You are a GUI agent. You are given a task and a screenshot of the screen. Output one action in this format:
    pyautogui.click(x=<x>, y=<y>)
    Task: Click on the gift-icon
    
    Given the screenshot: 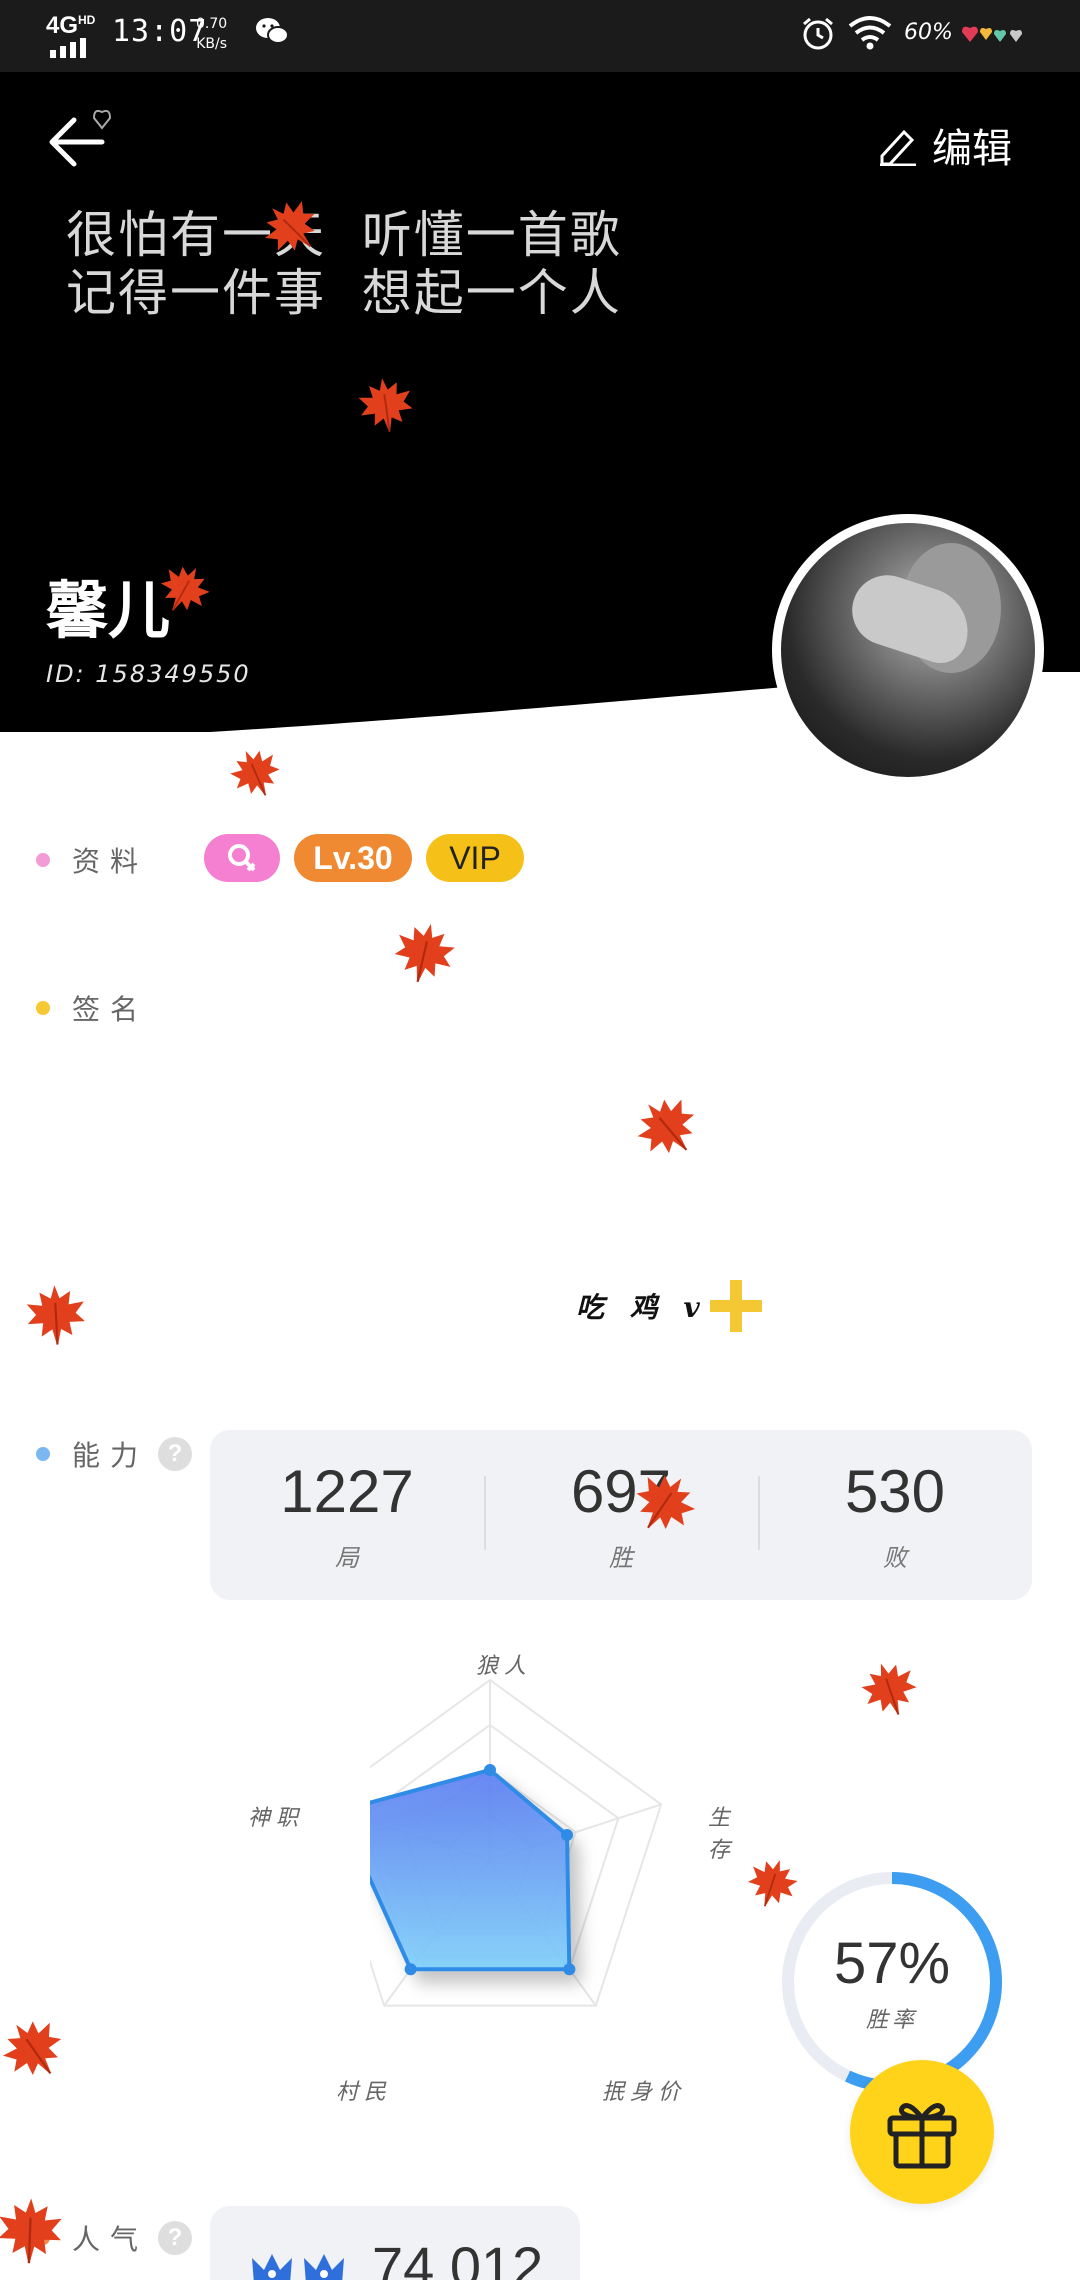 What is the action you would take?
    pyautogui.click(x=922, y=2136)
    